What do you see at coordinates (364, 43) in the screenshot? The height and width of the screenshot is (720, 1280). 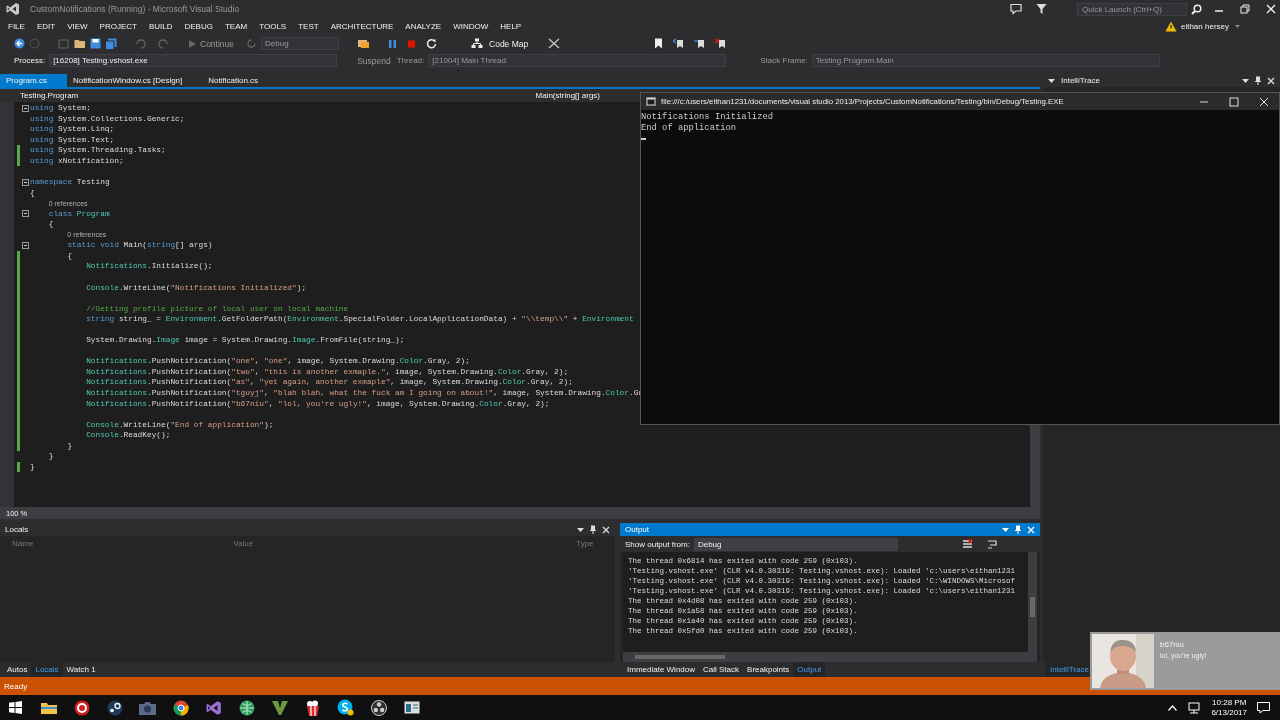 I see `attach-icon` at bounding box center [364, 43].